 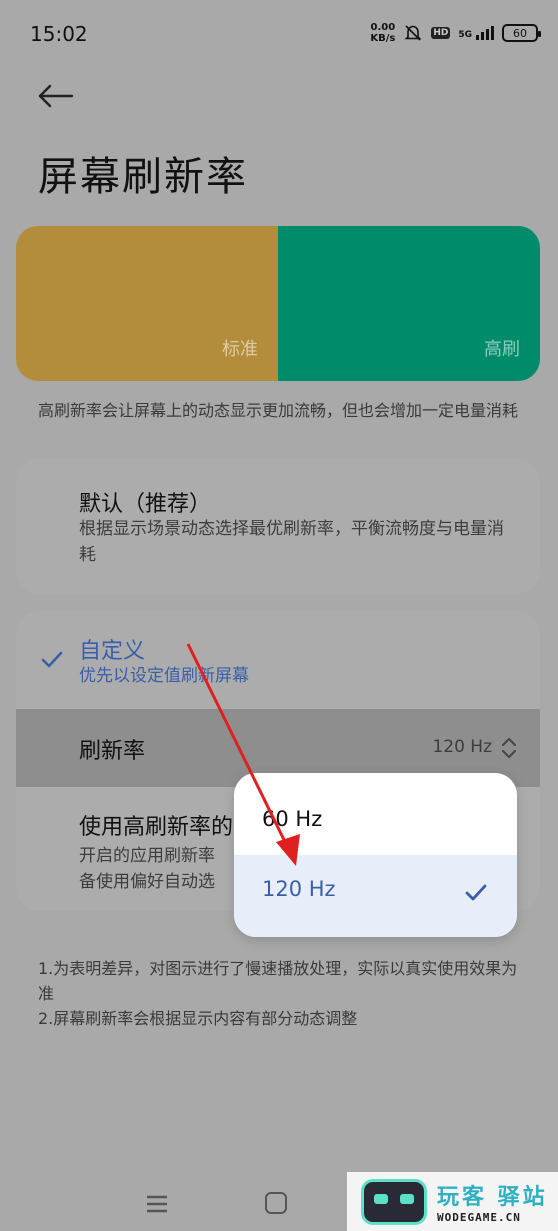 I want to click on mute-bell-icon, so click(x=413, y=33).